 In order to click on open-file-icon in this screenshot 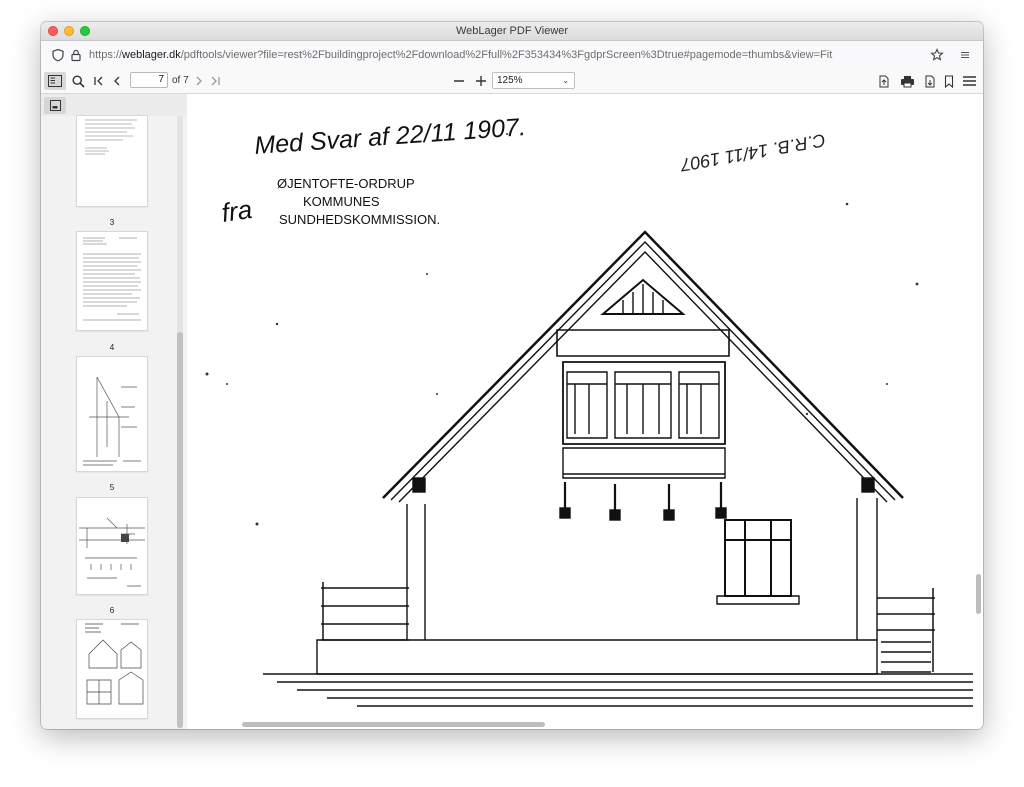, I will do `click(884, 81)`.